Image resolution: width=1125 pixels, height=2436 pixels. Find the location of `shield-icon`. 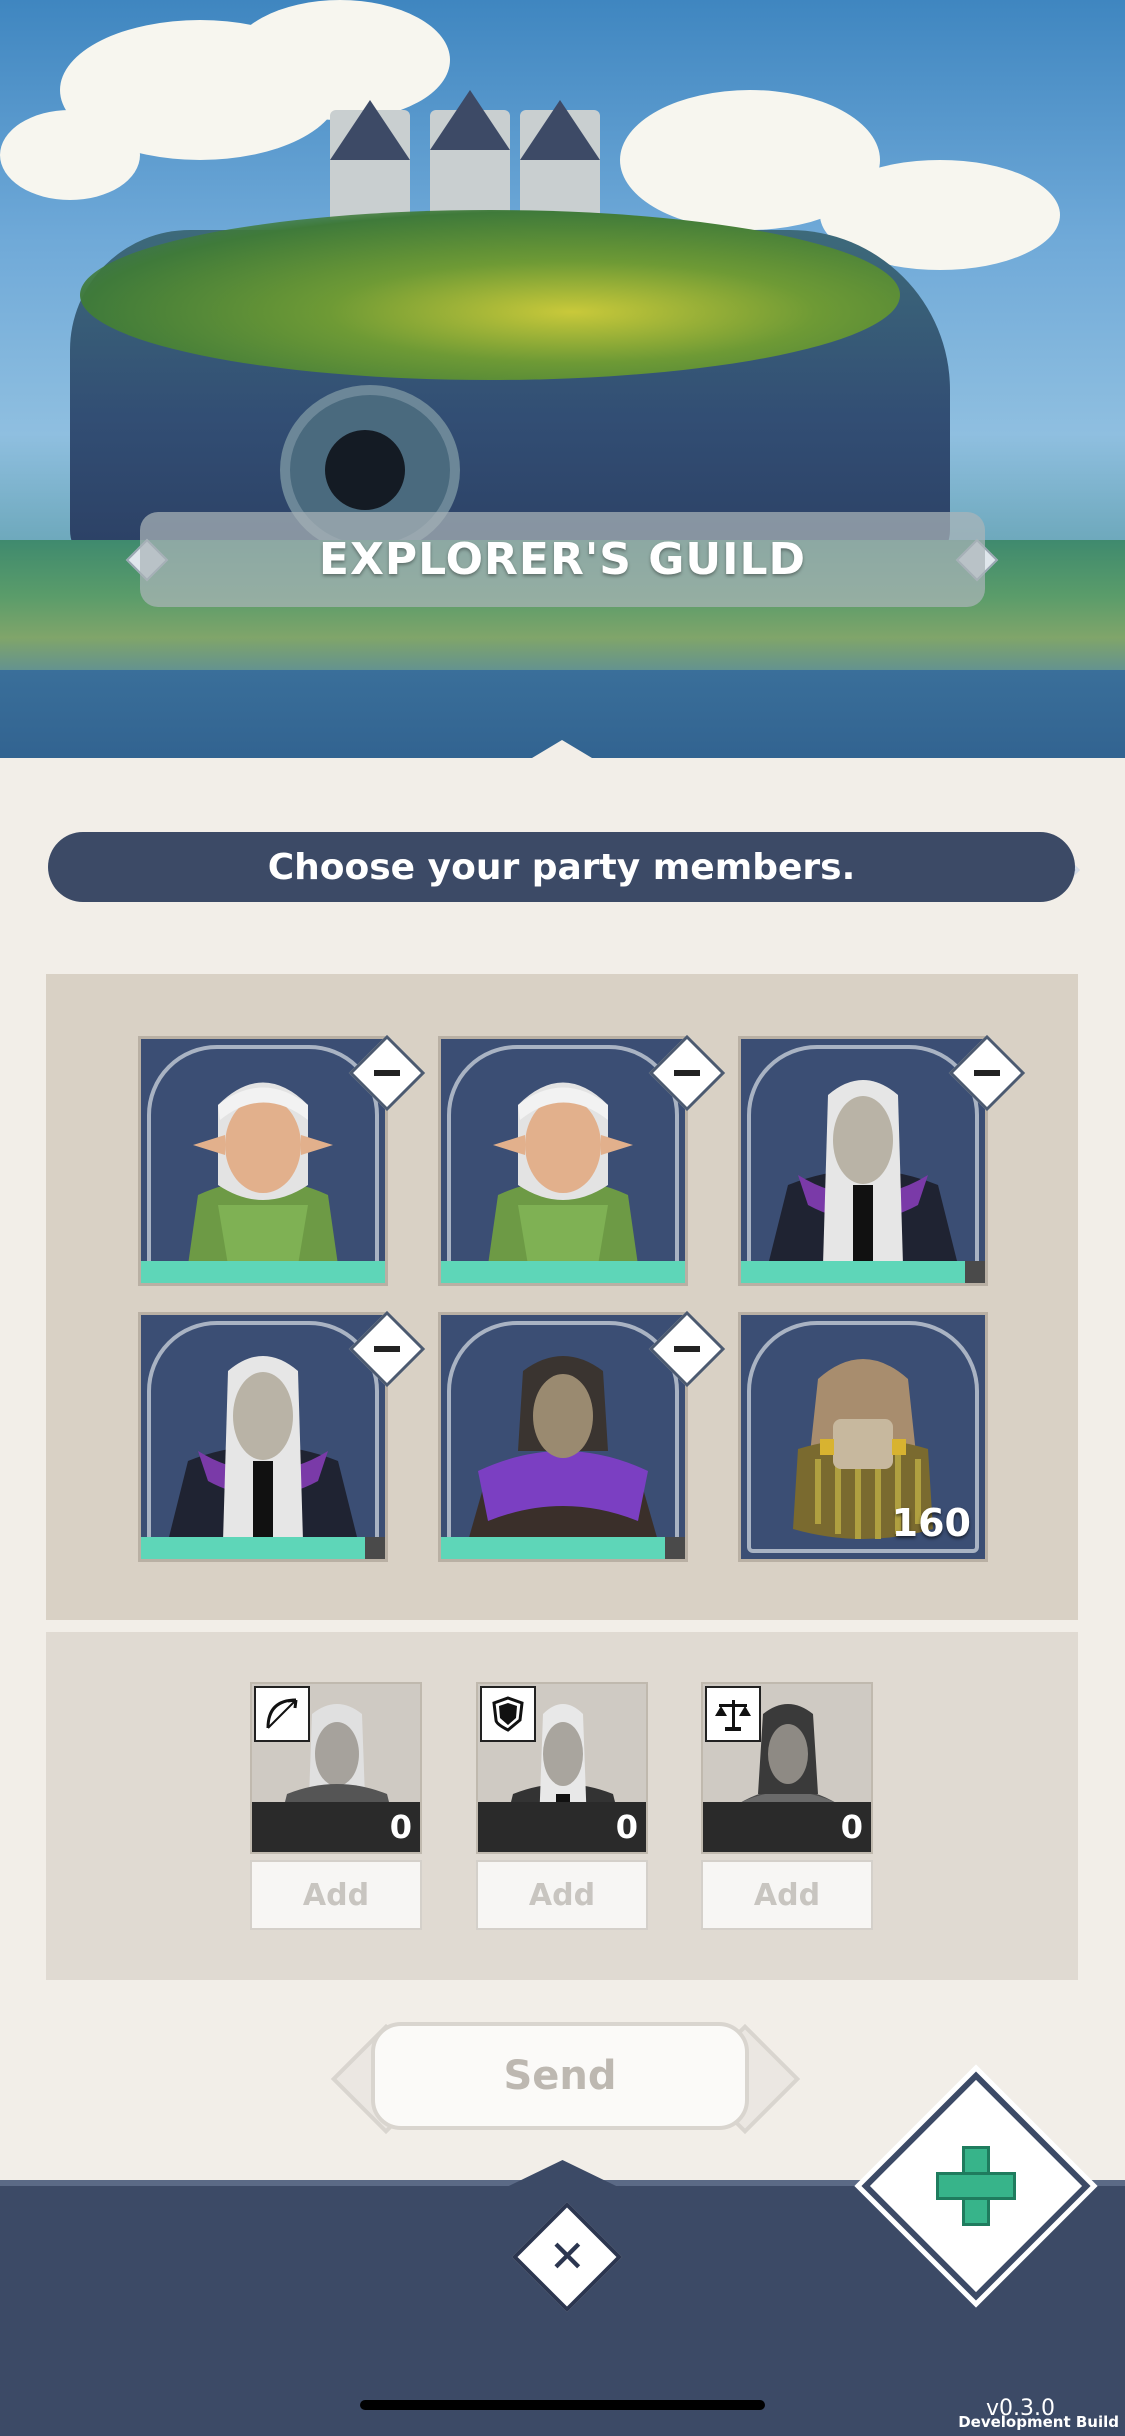

shield-icon is located at coordinates (508, 1714).